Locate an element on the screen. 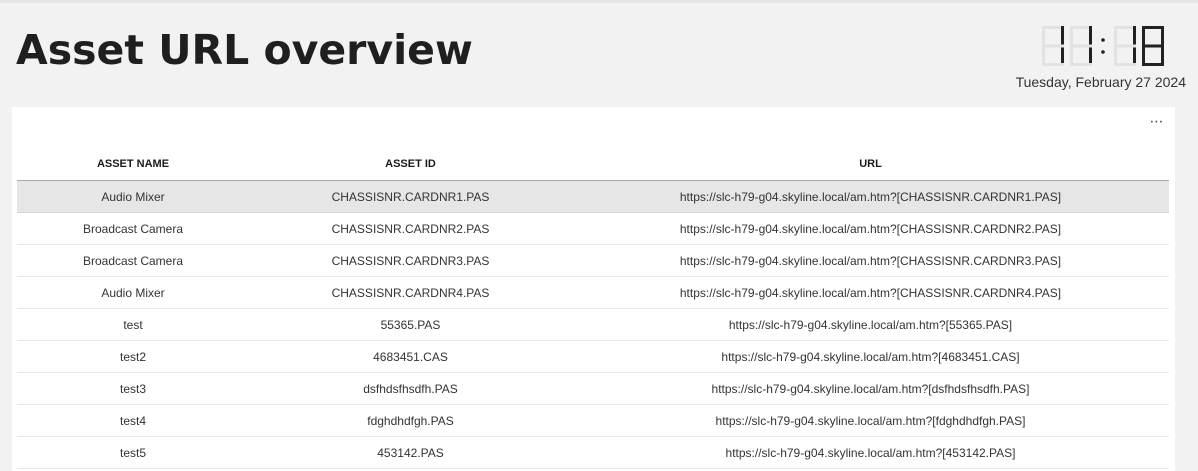  cell-asset-name: test2 is located at coordinates (133, 356).